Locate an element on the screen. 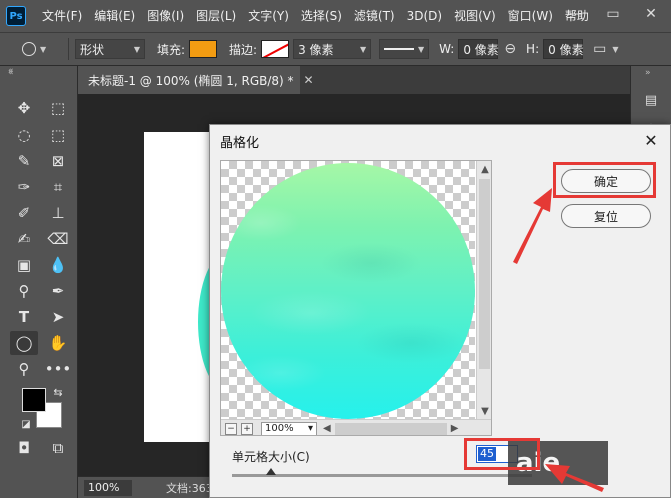 This screenshot has width=671, height=498. tool-mode-select: 形状 ▼ is located at coordinates (110, 49).